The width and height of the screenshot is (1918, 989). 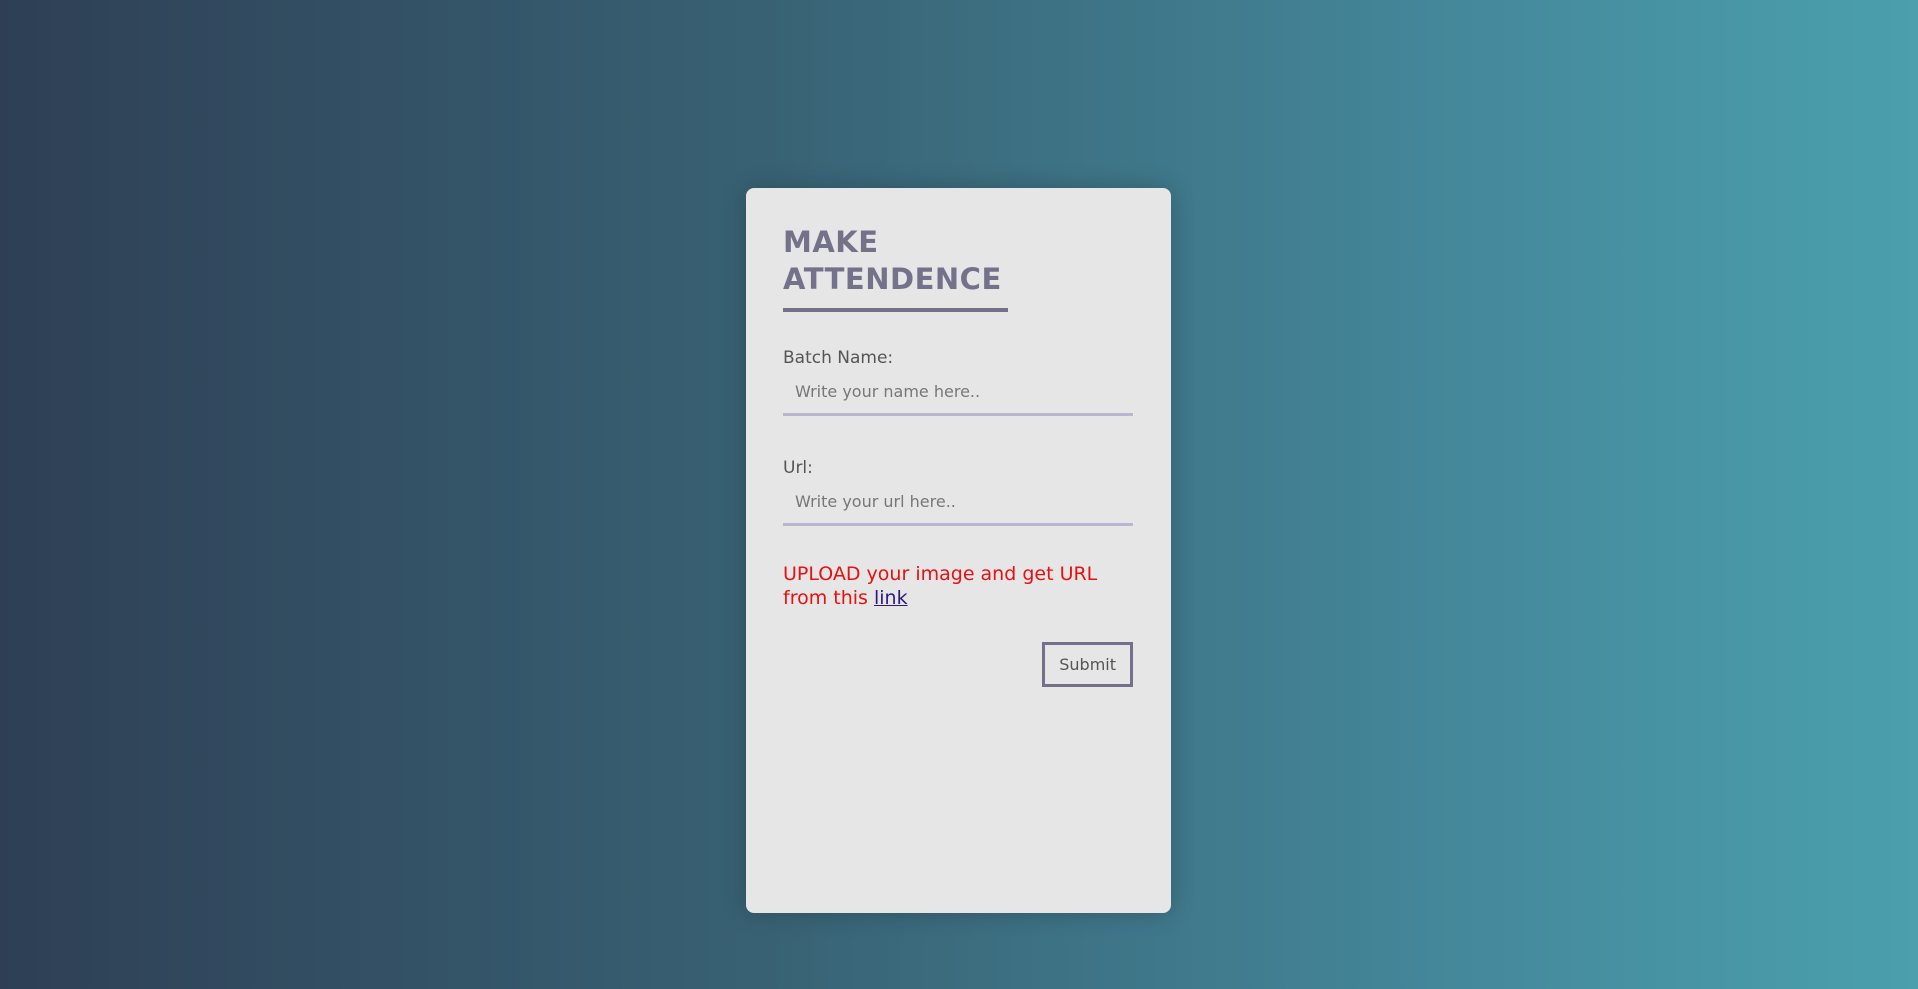 I want to click on form-title-line2: ATTENDENCE, so click(x=892, y=279).